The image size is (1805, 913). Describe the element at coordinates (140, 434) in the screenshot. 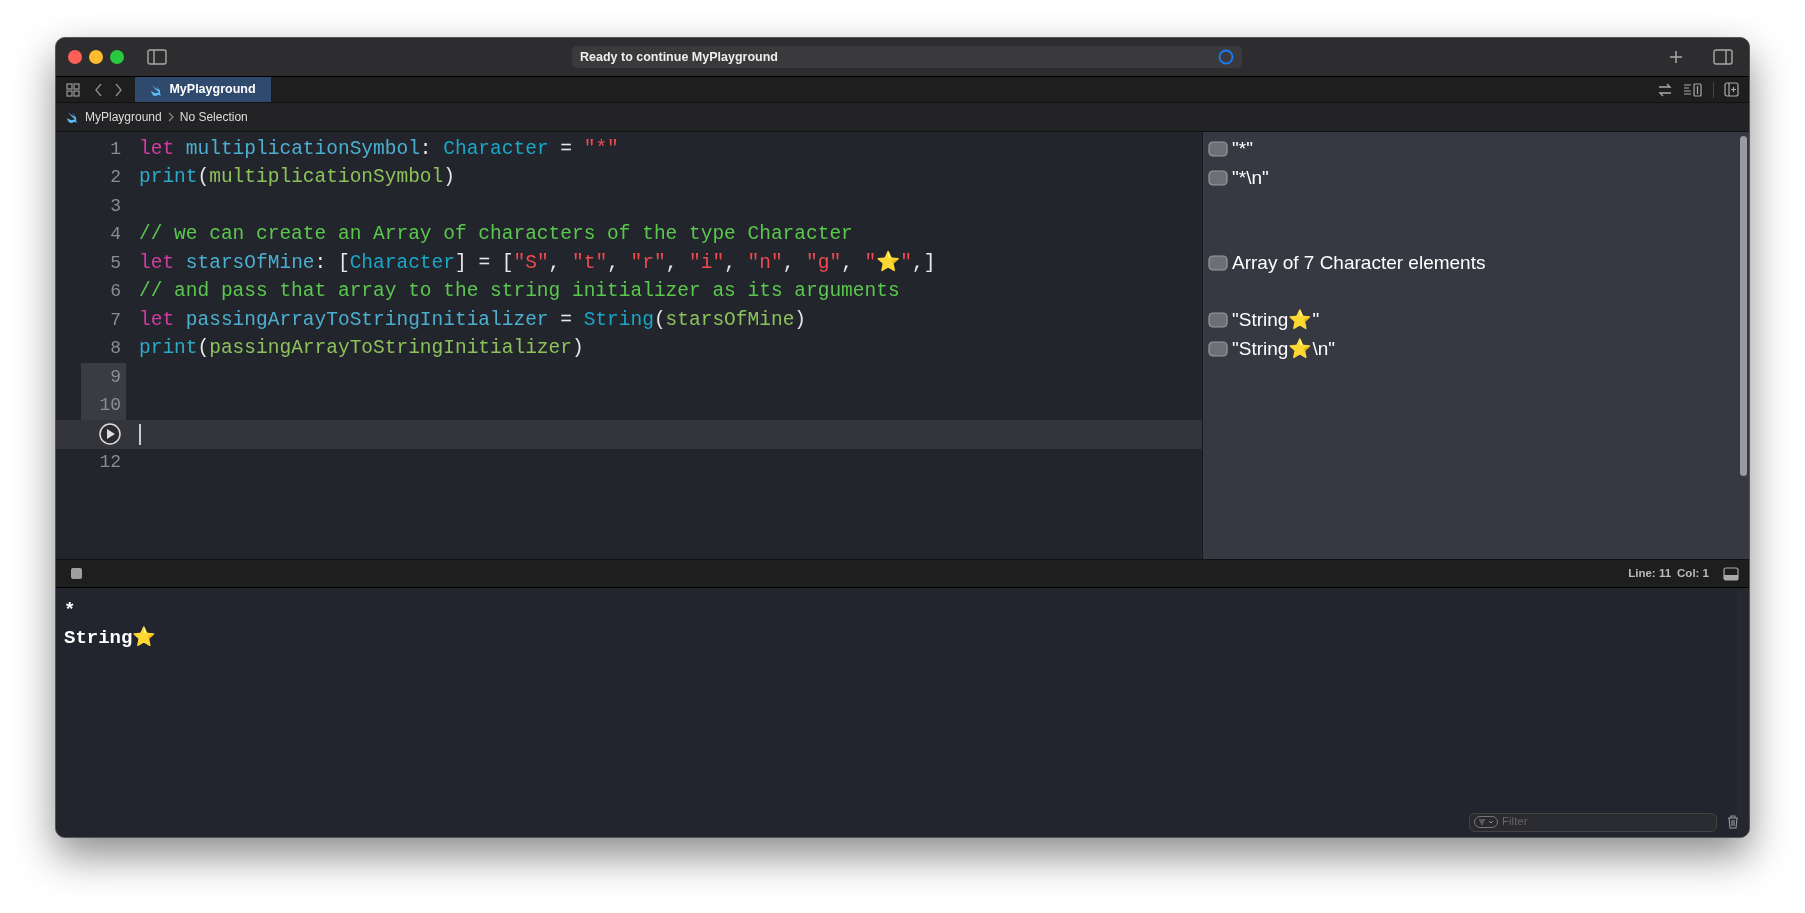

I see `text-cursor` at that location.